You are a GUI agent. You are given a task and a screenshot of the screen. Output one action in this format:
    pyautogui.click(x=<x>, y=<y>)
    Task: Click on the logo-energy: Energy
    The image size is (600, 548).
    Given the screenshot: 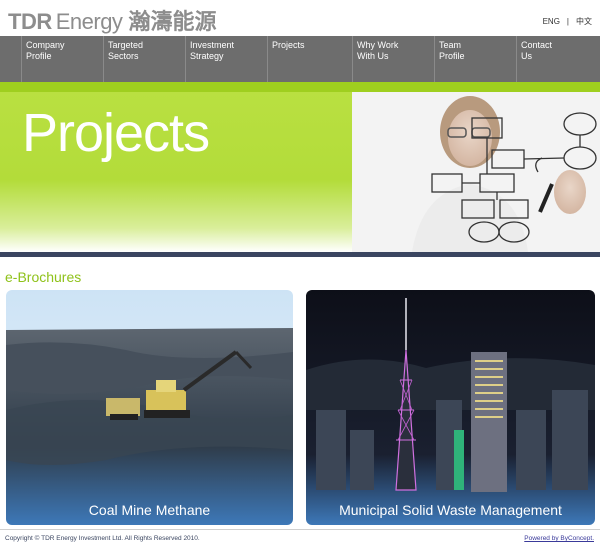 What is the action you would take?
    pyautogui.click(x=89, y=21)
    